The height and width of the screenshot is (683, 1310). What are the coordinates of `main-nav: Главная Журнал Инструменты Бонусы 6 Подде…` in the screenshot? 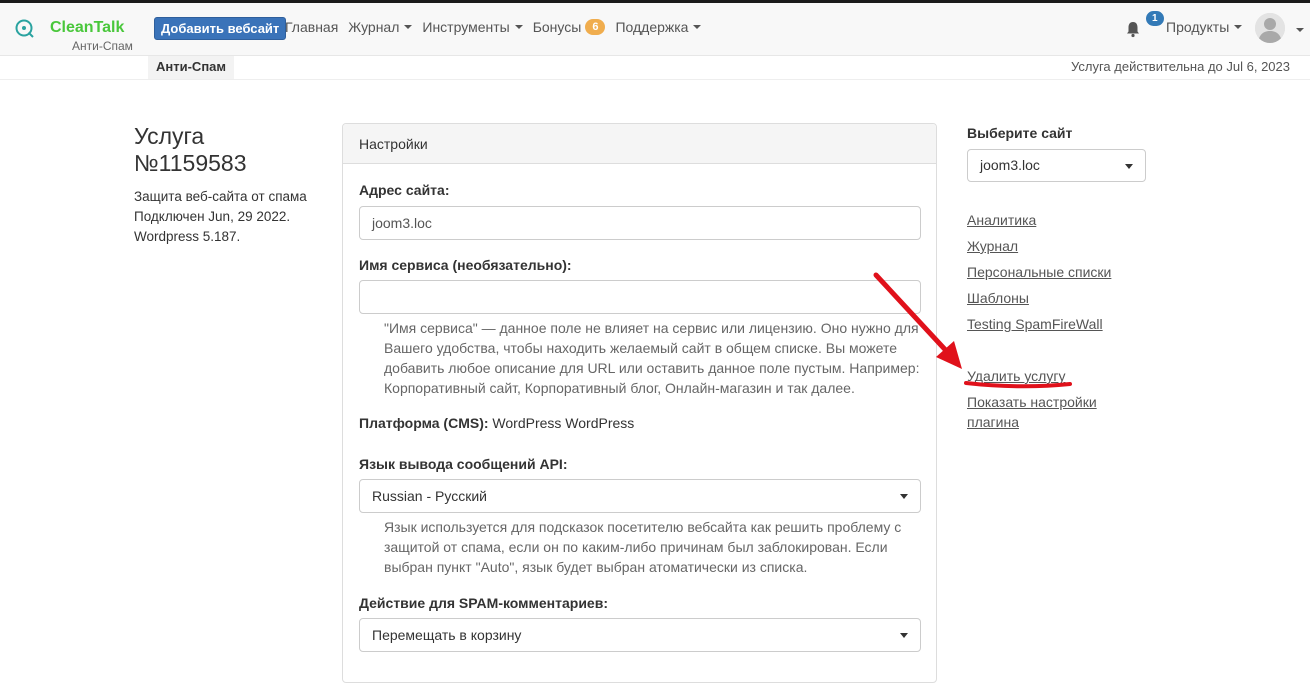 It's located at (498, 27).